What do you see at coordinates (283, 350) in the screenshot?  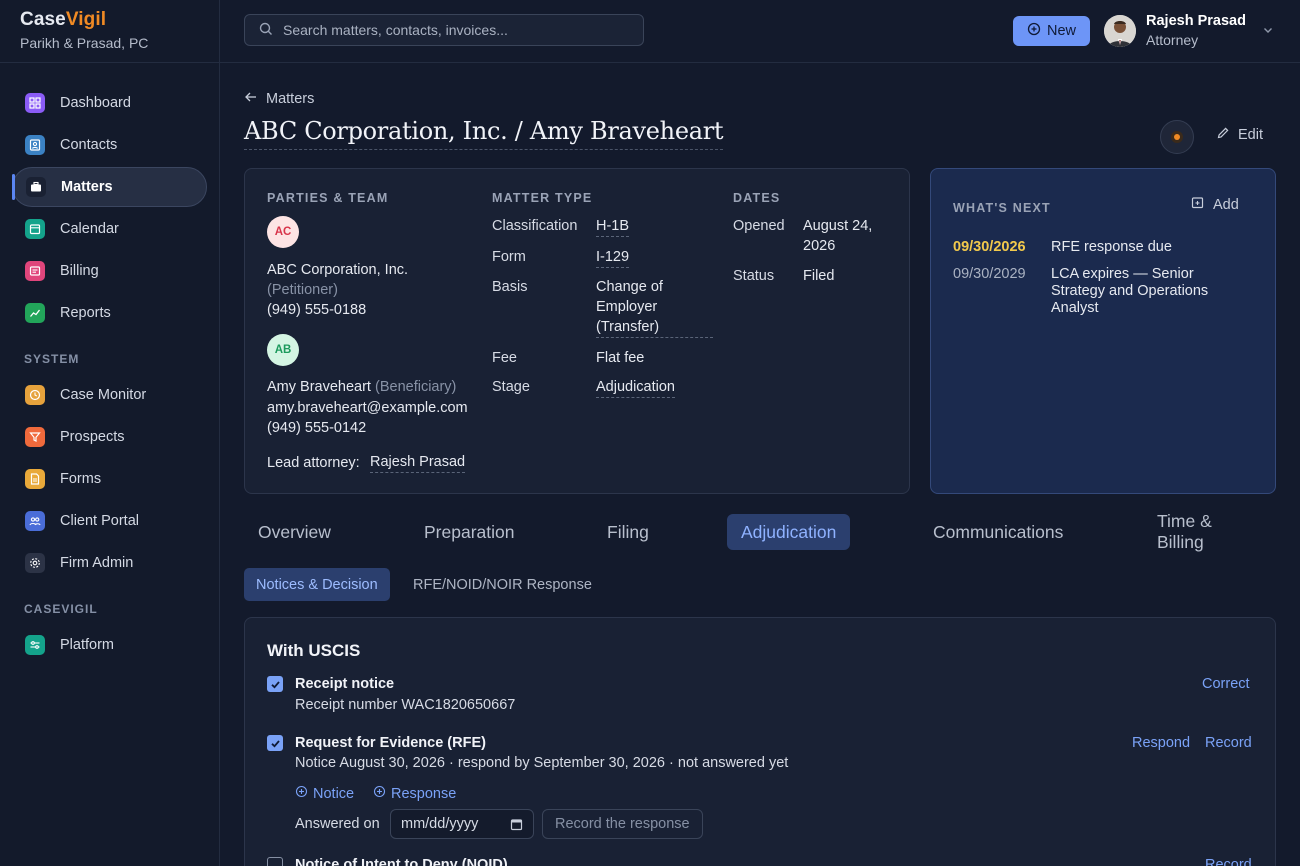 I see `beneficiary-avatar: AB` at bounding box center [283, 350].